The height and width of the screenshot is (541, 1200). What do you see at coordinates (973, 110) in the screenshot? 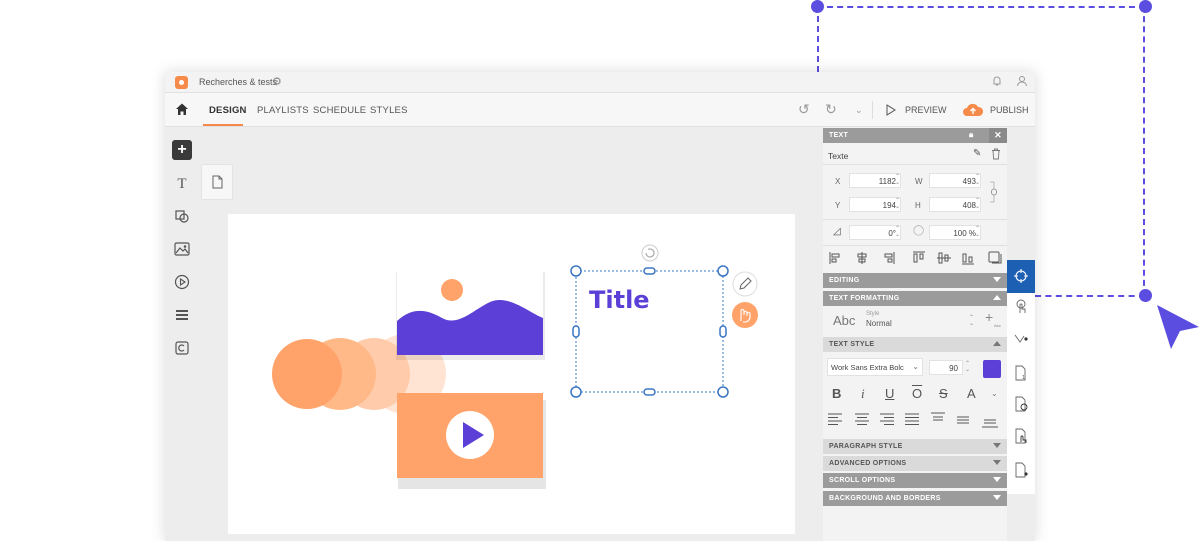
I see `cloud-upload-icon` at bounding box center [973, 110].